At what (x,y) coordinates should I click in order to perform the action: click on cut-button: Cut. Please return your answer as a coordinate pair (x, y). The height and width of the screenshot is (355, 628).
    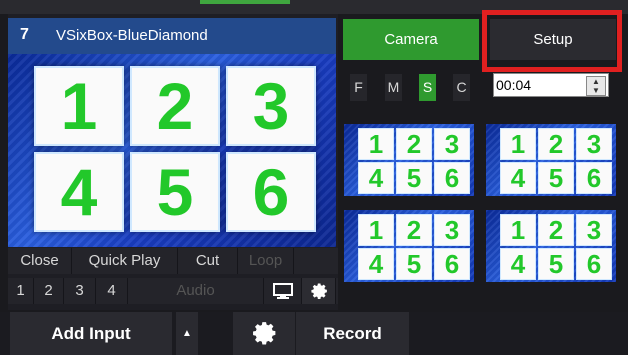
    Looking at the image, I should click on (208, 261).